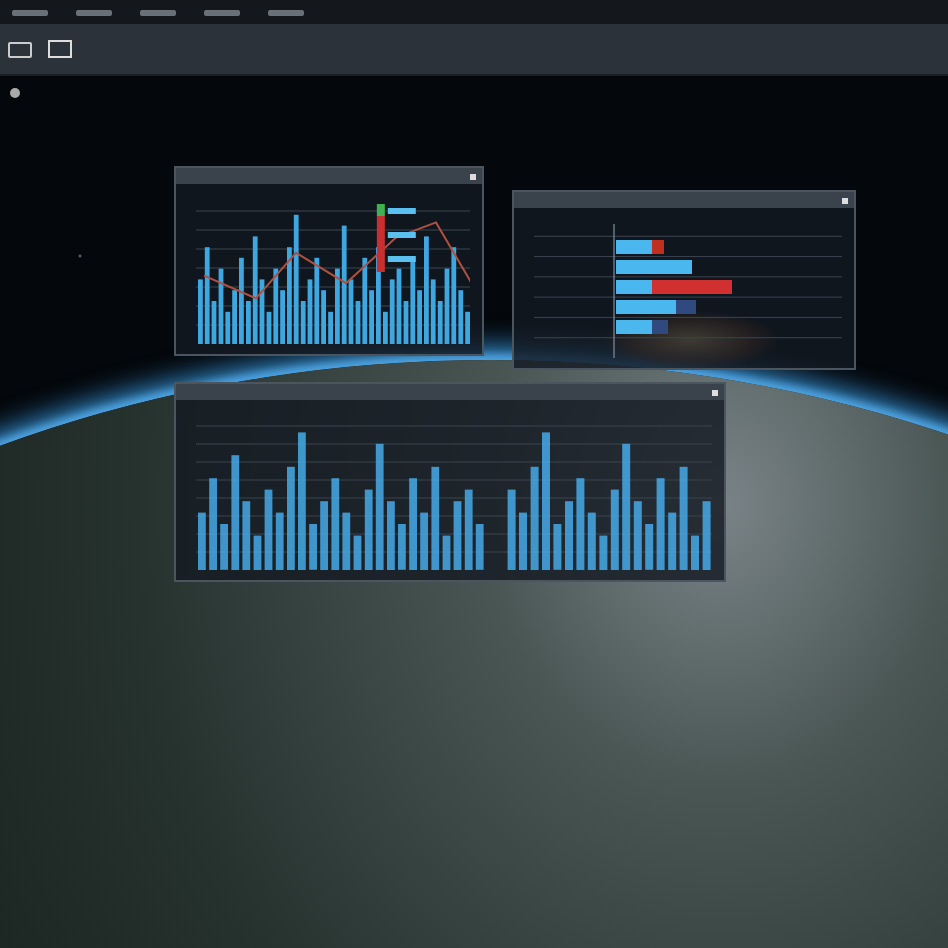  What do you see at coordinates (20, 49) in the screenshot?
I see `window-icon` at bounding box center [20, 49].